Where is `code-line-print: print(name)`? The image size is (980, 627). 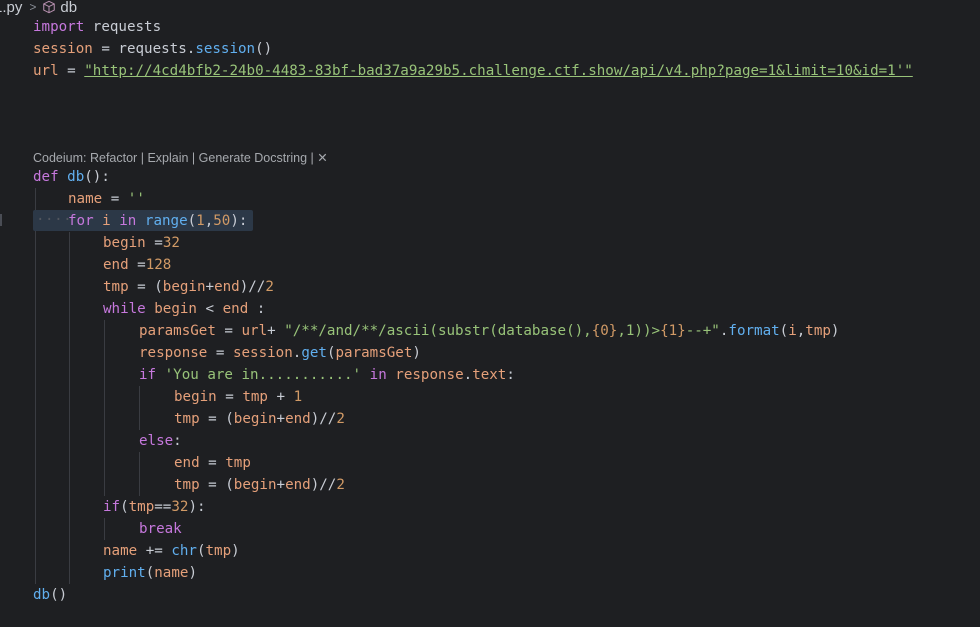 code-line-print: print(name) is located at coordinates (150, 573).